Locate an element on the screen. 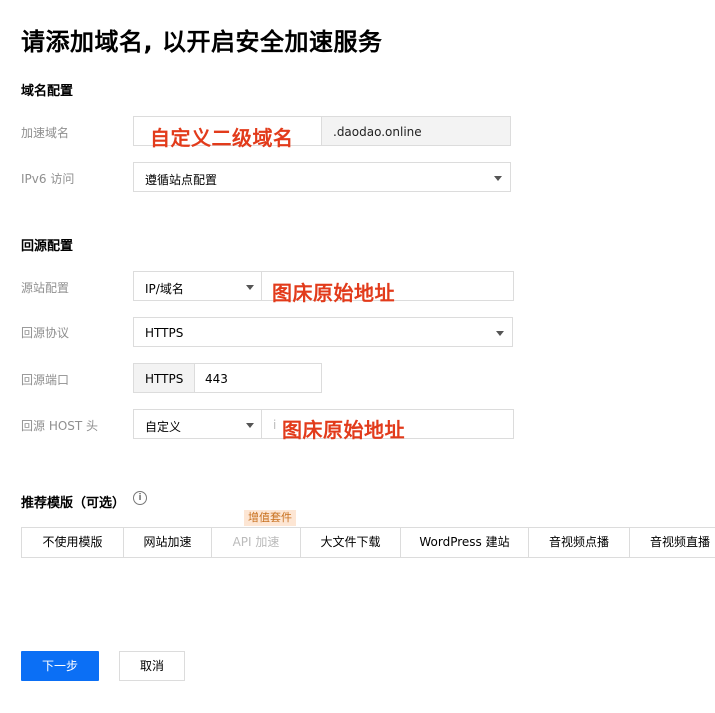 The image size is (715, 713). value-added-badge: 增值套件 is located at coordinates (270, 518).